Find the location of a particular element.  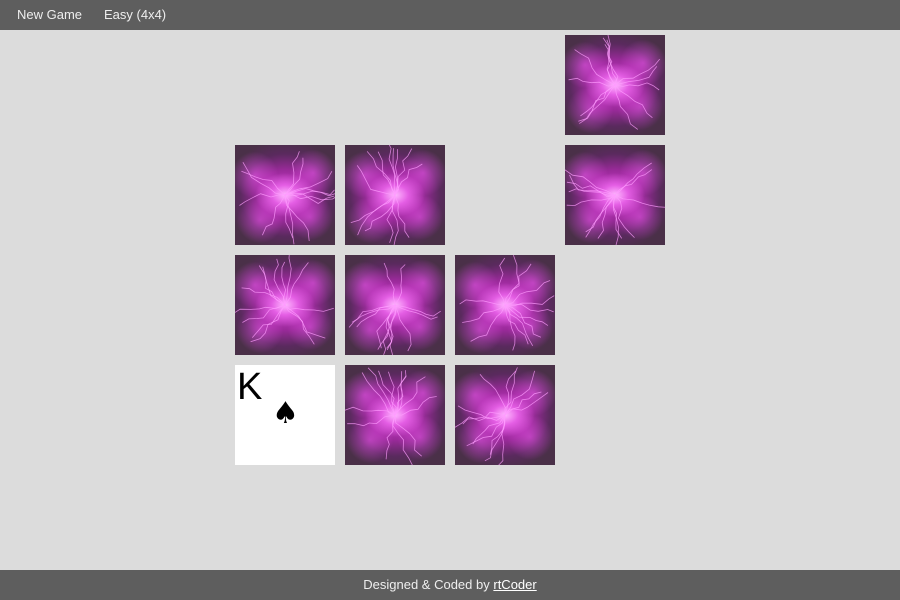

card-face-up: K ♠ is located at coordinates (285, 415).